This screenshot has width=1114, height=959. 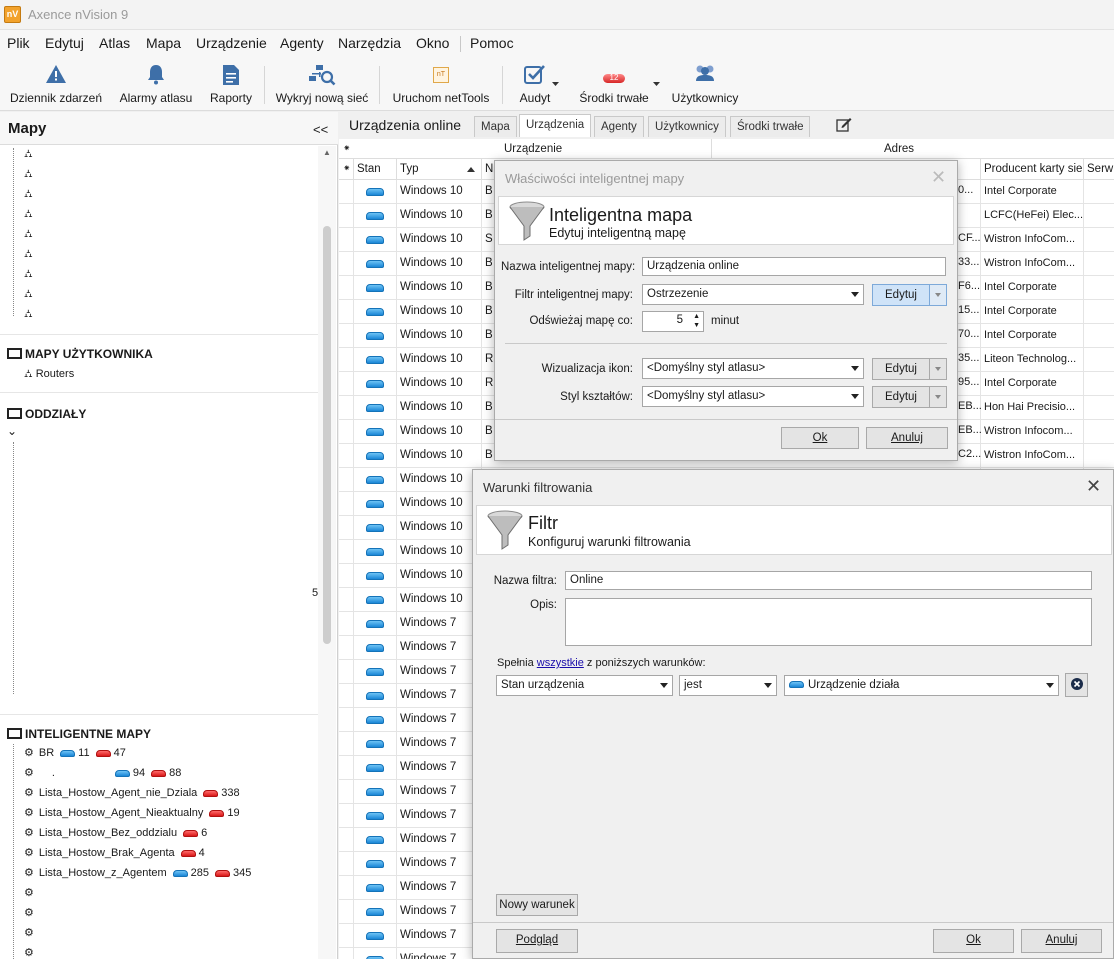 What do you see at coordinates (322, 83) in the screenshot?
I see `discover-network-button: Wykryj nową sieć` at bounding box center [322, 83].